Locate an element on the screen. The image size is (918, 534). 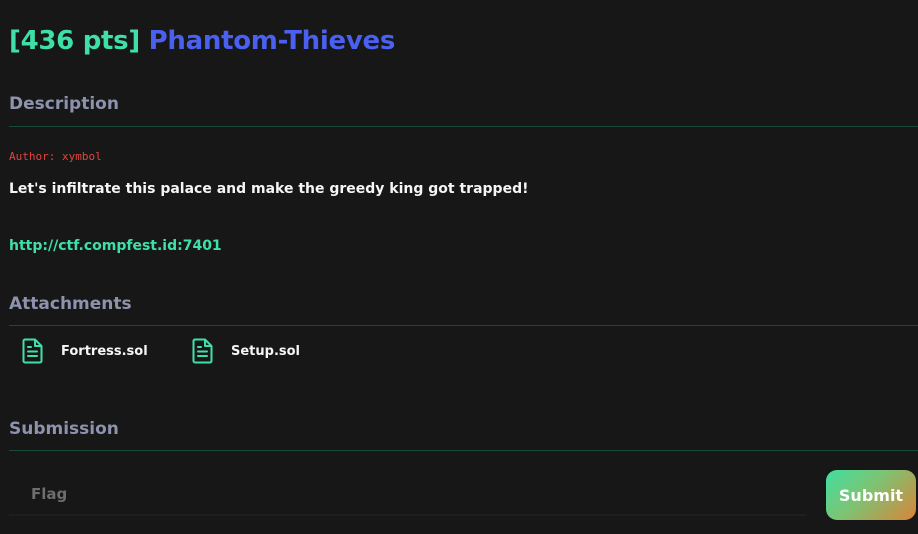
challenge-title: [436 pts] Phantom-Thieves is located at coordinates (202, 41).